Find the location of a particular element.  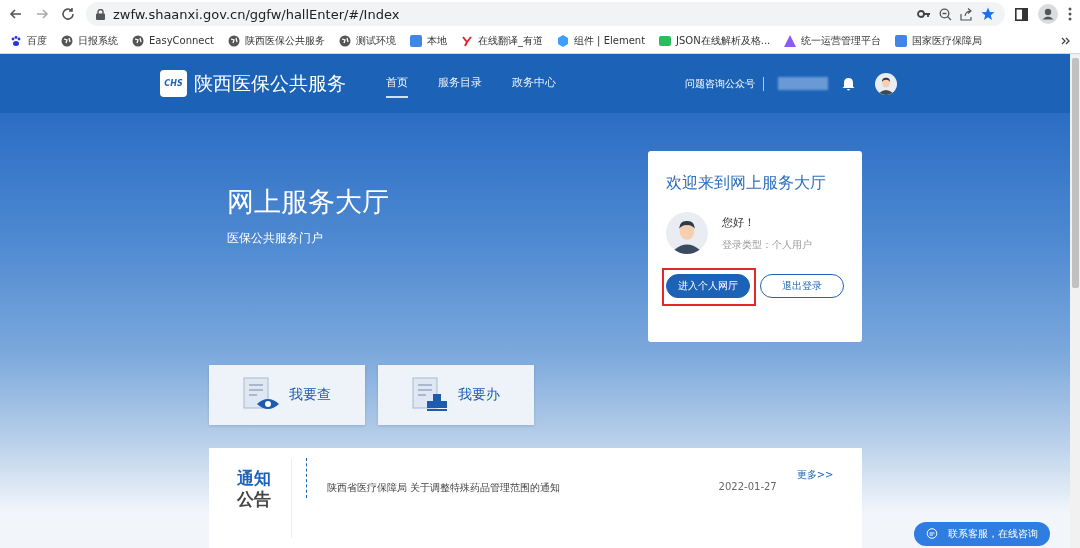

reload-icon is located at coordinates (68, 14).